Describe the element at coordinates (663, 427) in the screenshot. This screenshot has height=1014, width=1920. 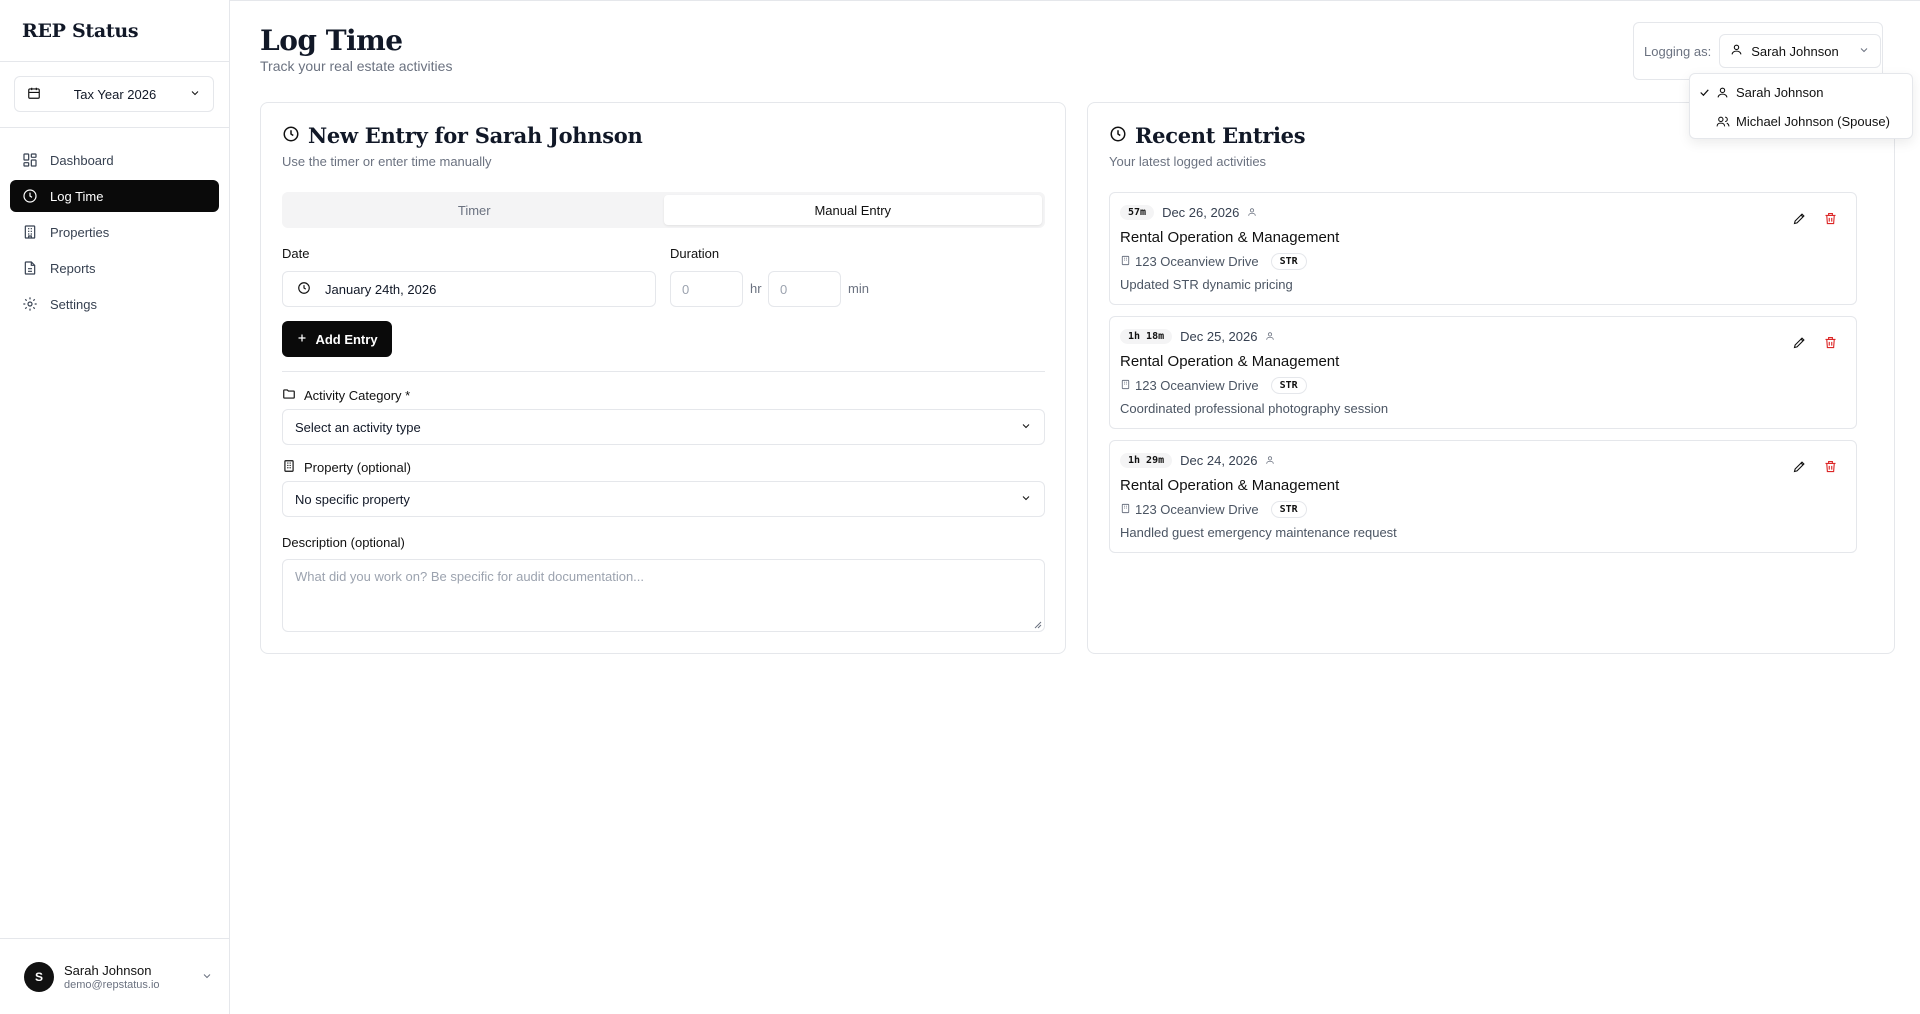
I see `activity-category-select: Select an activity type` at that location.